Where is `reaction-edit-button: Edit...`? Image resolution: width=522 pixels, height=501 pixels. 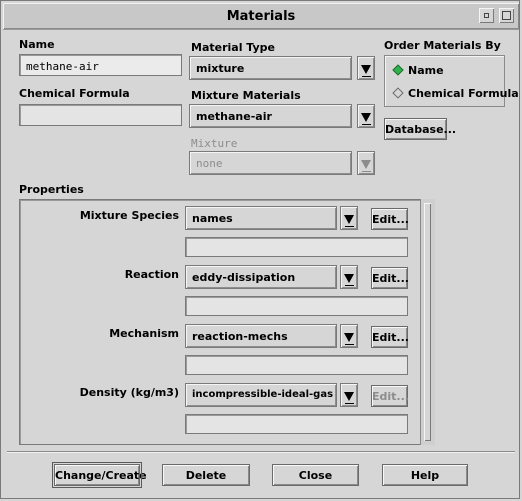
reaction-edit-button: Edit... is located at coordinates (390, 278).